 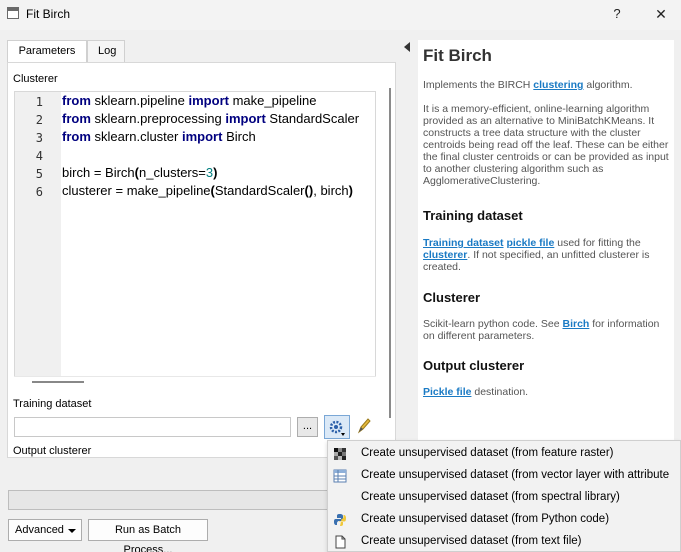 What do you see at coordinates (617, 14) in the screenshot?
I see `help-button: ?` at bounding box center [617, 14].